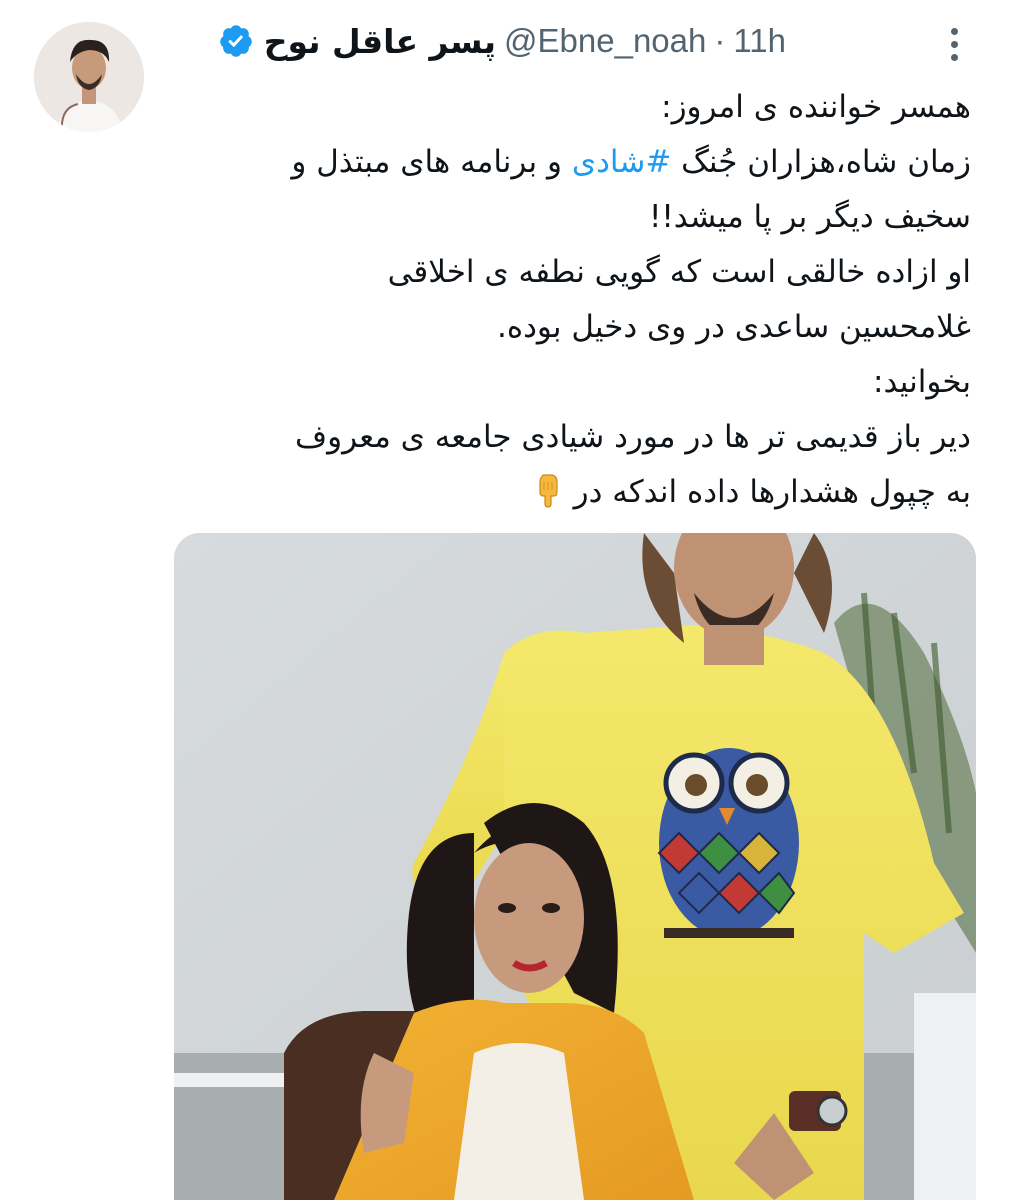 The height and width of the screenshot is (1200, 1009). I want to click on verified-badge-icon, so click(235, 41).